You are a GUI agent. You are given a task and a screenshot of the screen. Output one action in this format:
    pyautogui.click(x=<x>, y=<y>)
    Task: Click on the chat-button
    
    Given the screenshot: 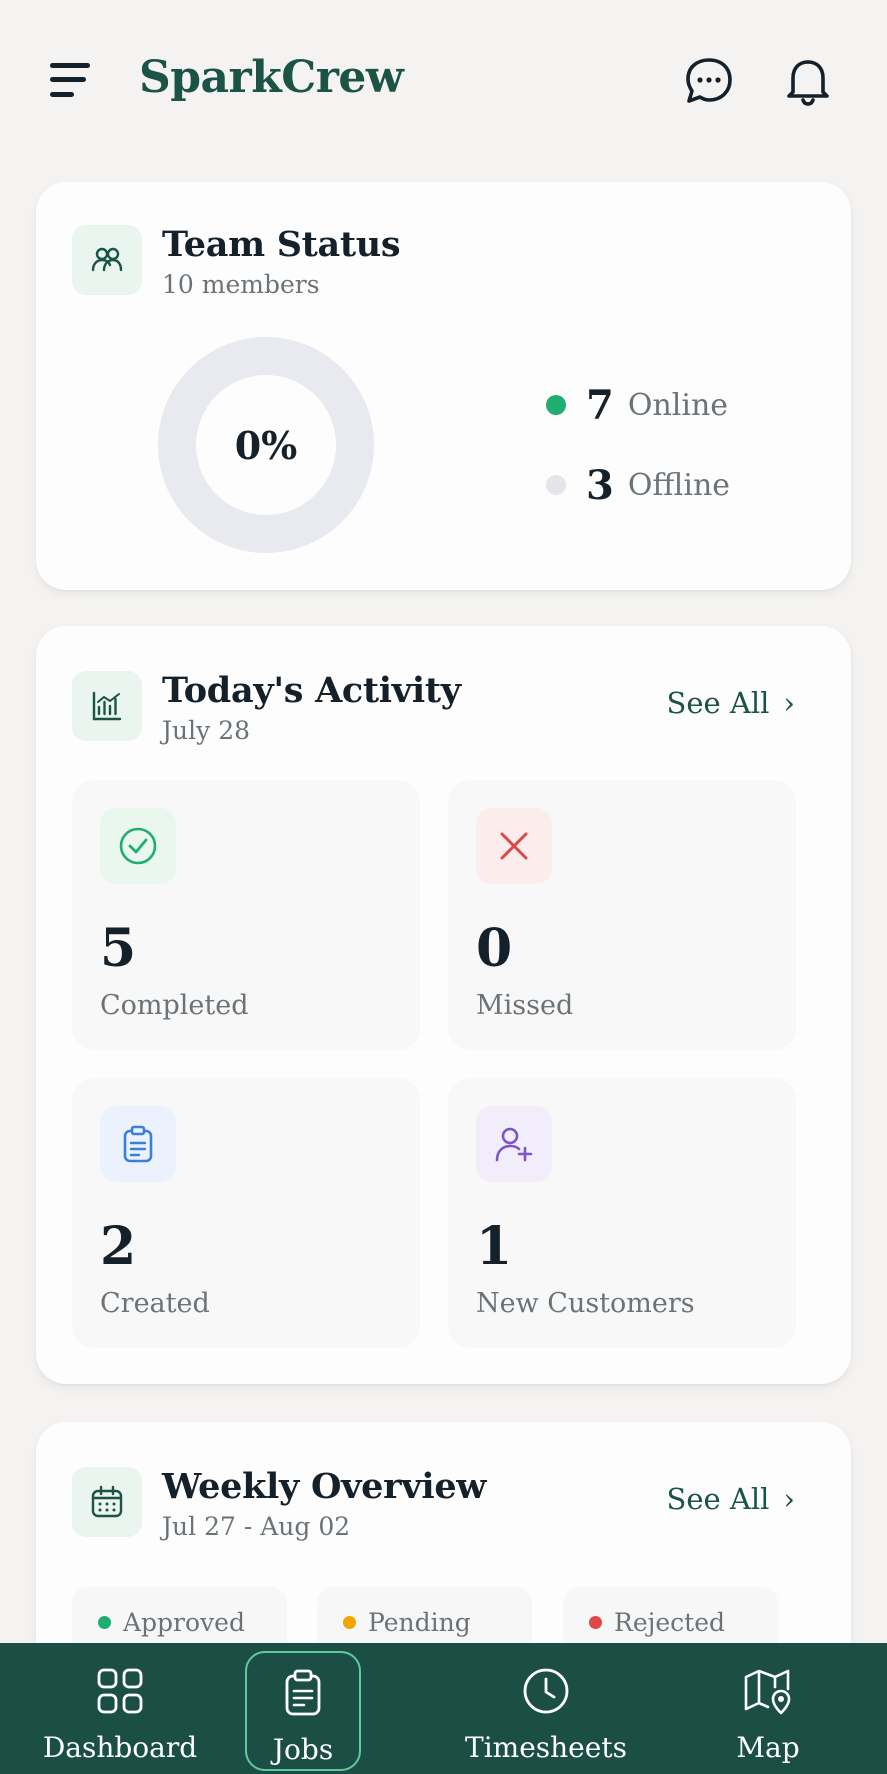 What is the action you would take?
    pyautogui.click(x=709, y=81)
    